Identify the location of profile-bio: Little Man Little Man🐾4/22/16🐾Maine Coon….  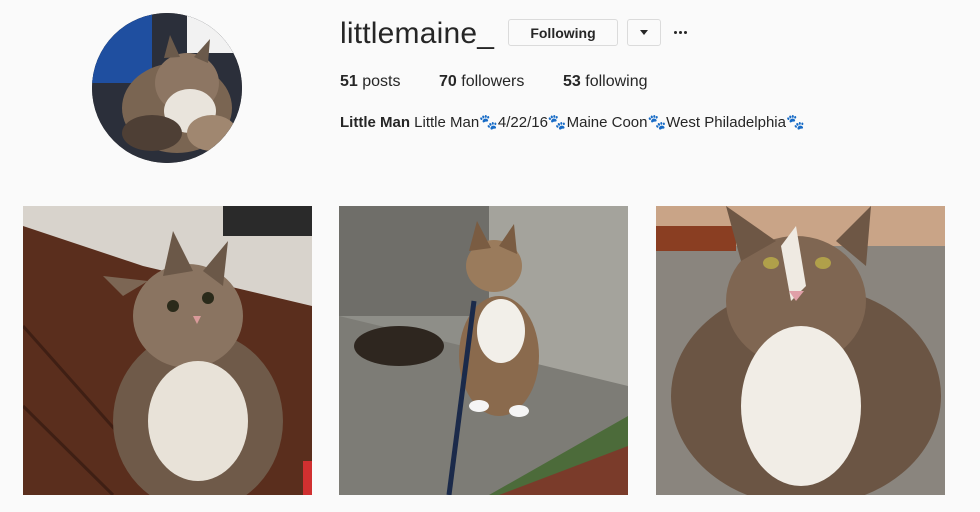
(572, 123).